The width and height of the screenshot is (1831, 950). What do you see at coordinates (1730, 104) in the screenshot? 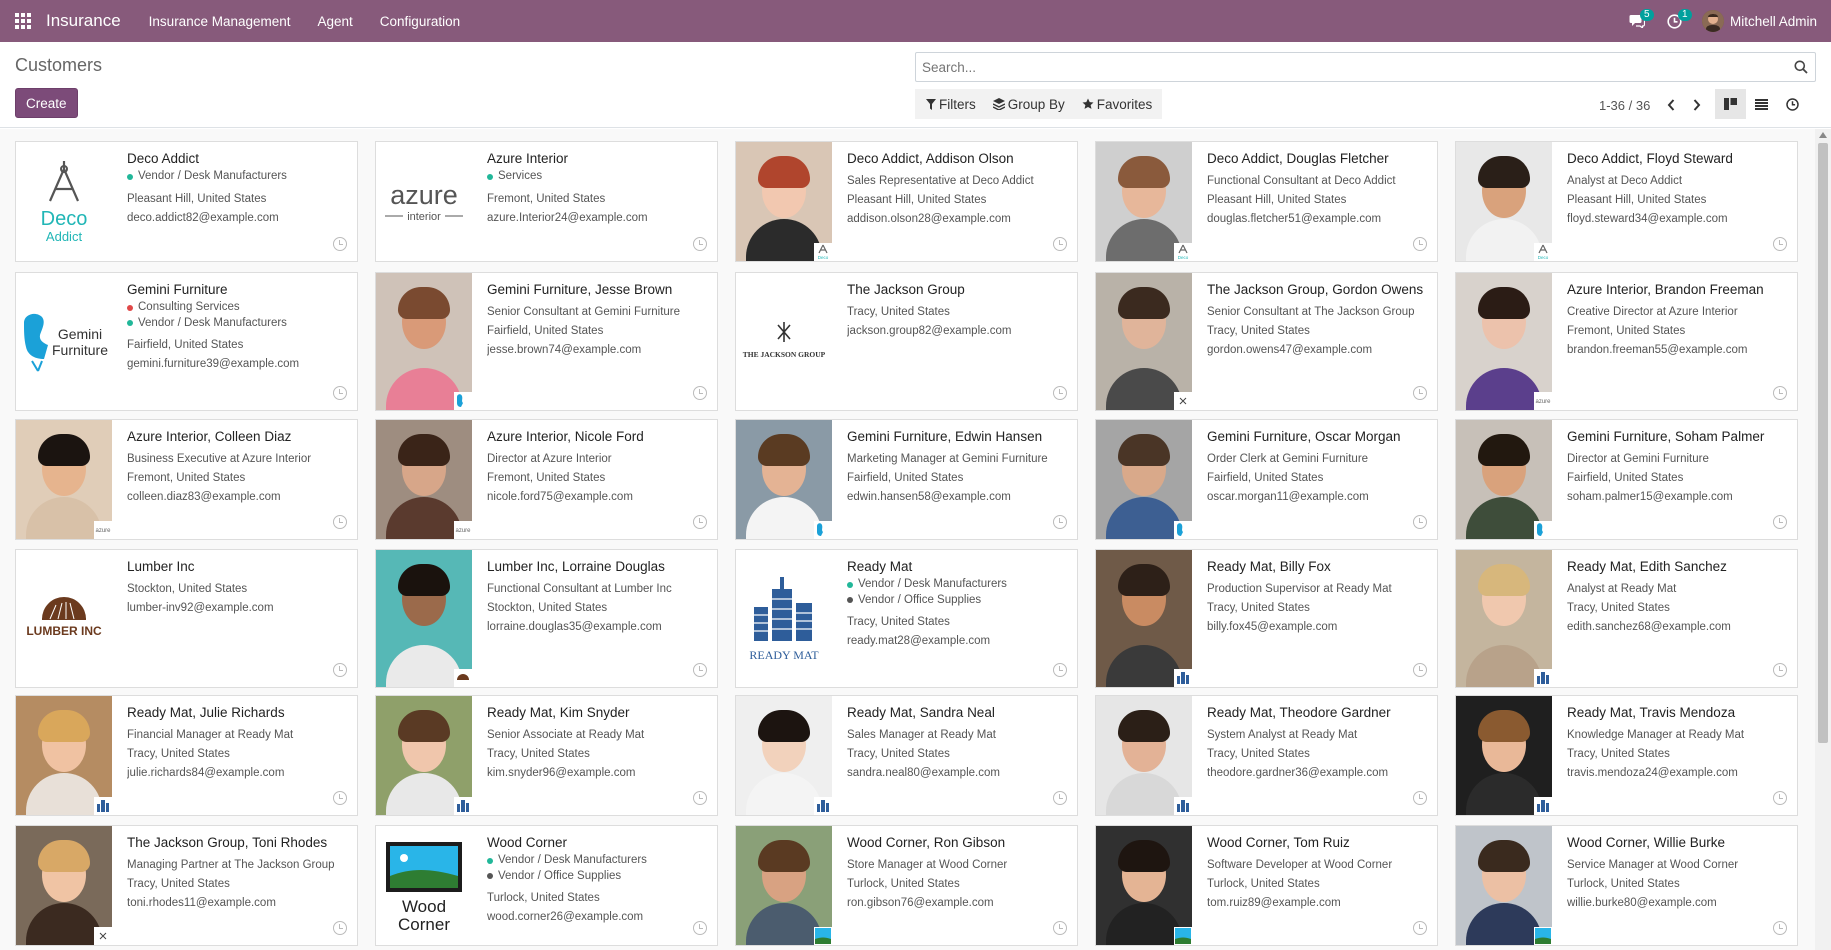
I see `kanban-view-button` at bounding box center [1730, 104].